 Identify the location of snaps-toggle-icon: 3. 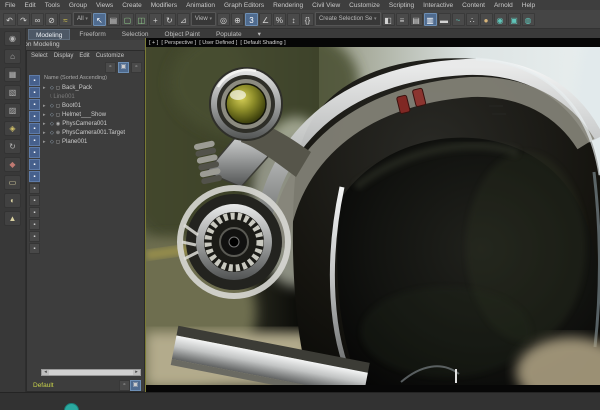
(251, 19).